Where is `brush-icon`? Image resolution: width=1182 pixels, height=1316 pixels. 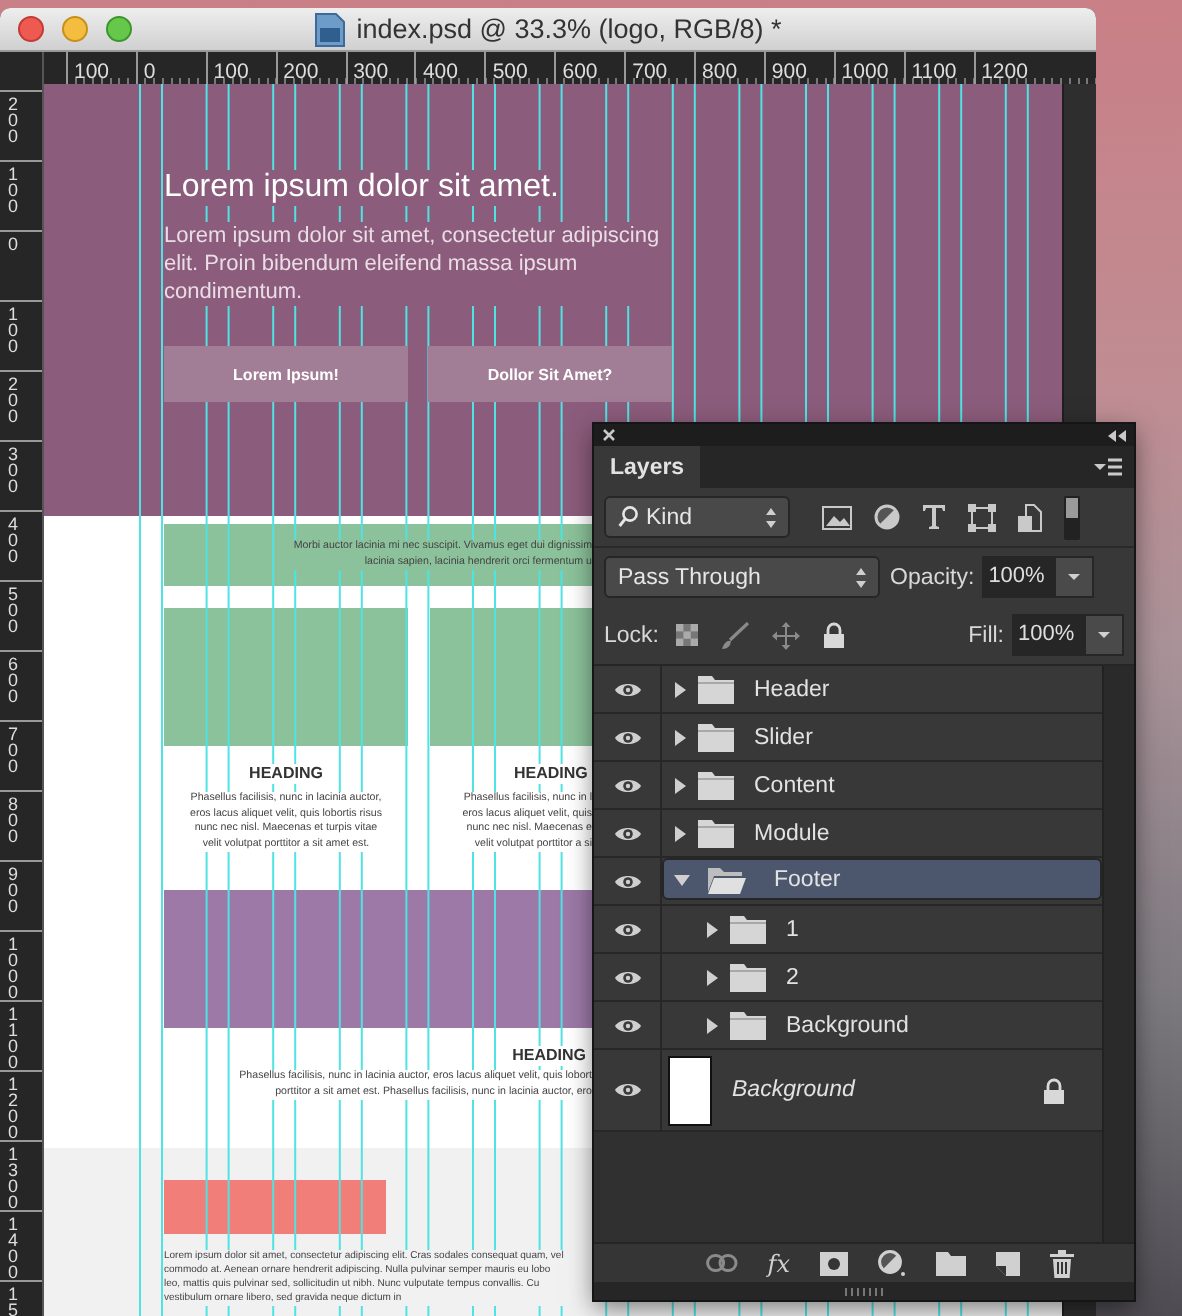 brush-icon is located at coordinates (734, 635).